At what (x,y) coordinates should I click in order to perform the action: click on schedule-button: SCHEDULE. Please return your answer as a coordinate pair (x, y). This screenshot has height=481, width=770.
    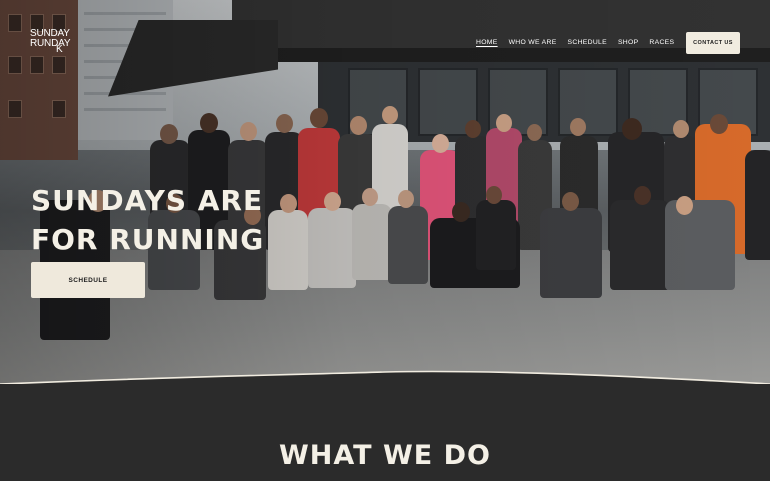
    Looking at the image, I should click on (88, 280).